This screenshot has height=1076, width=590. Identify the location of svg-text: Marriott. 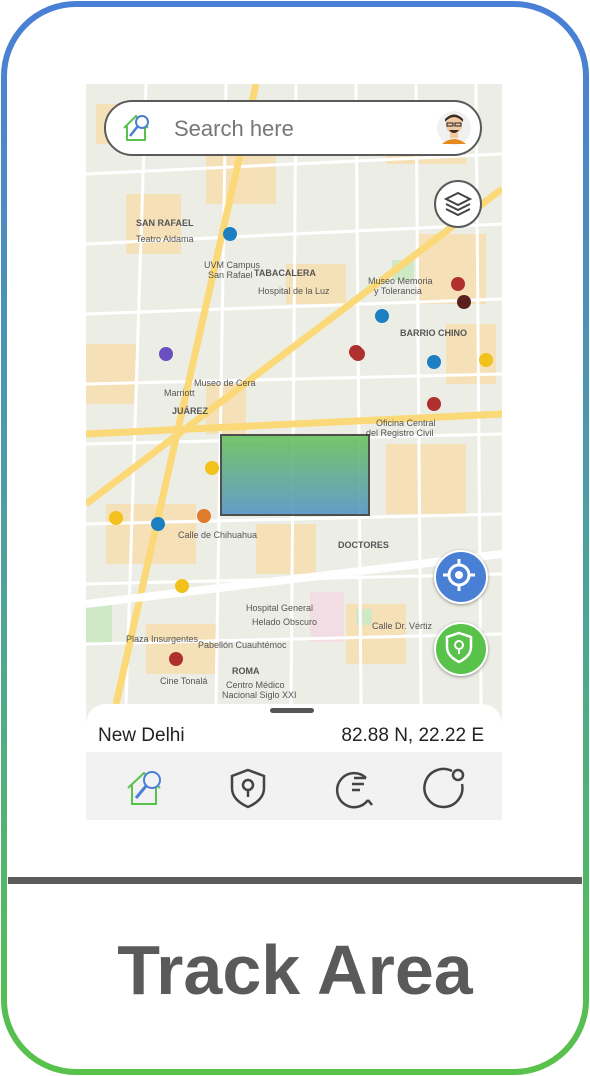
(179, 393).